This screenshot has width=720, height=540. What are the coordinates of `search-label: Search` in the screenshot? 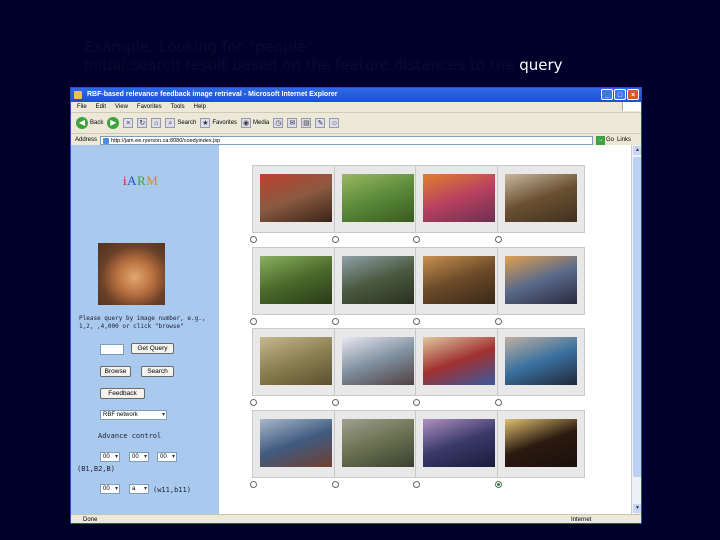 It's located at (187, 123).